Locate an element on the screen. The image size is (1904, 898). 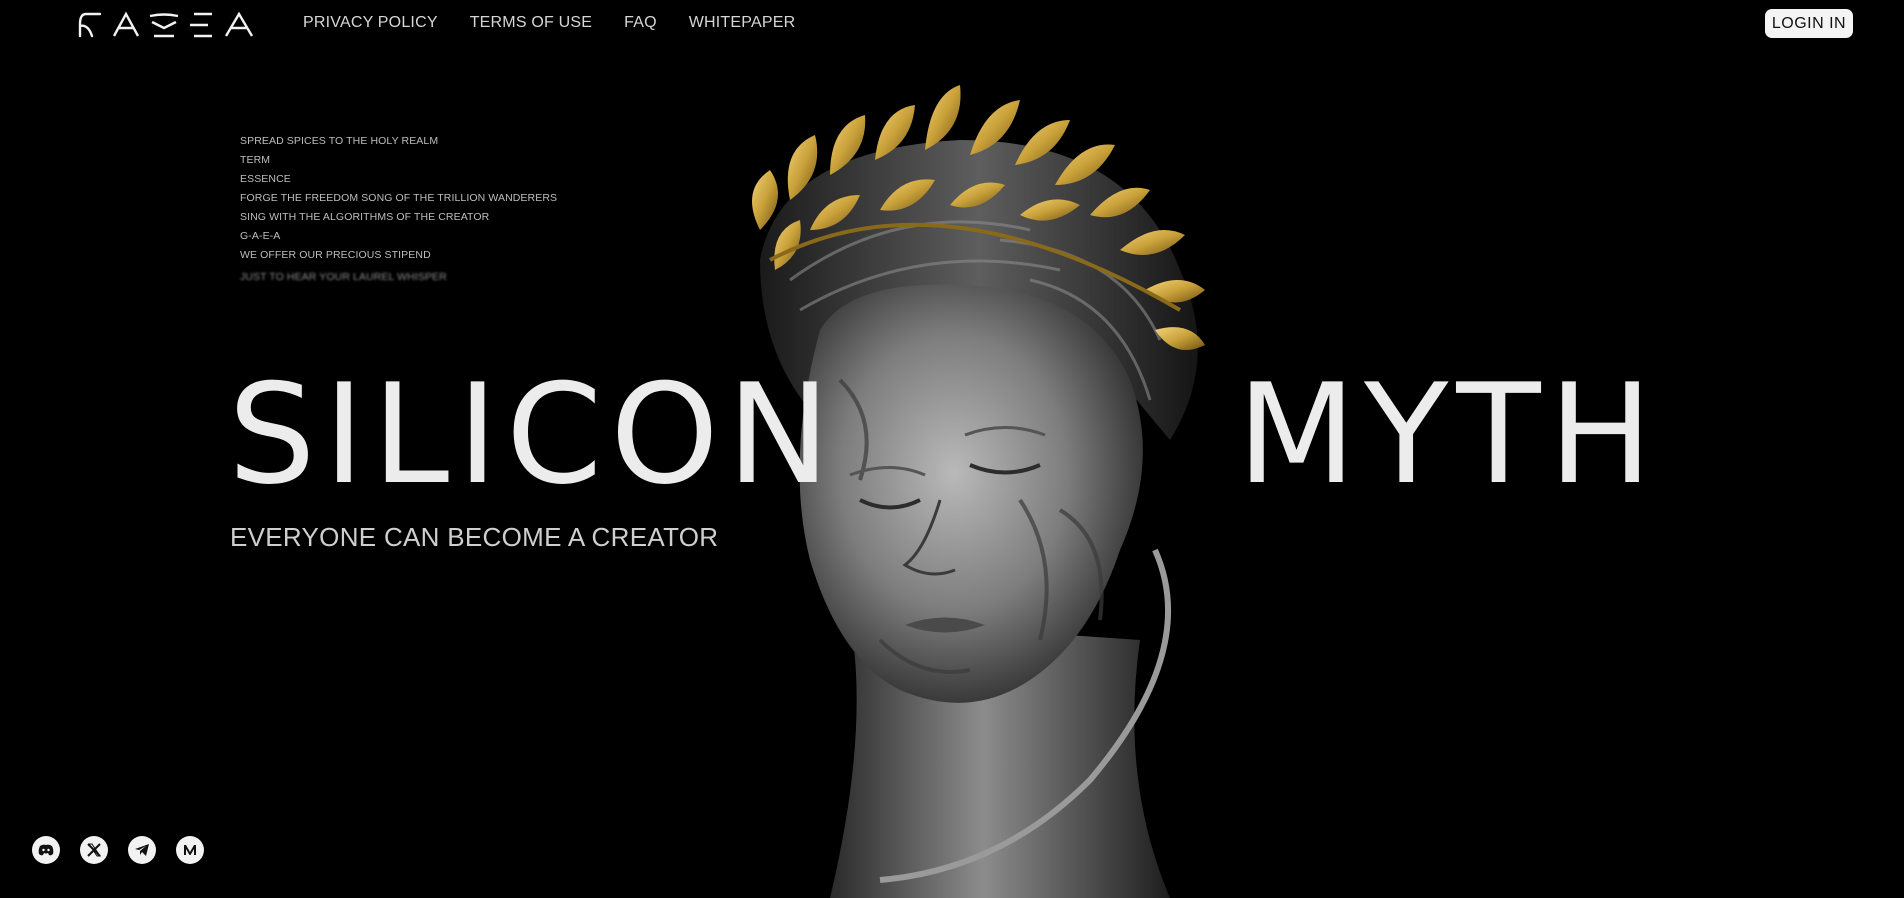
poem-line: G-A-E-A is located at coordinates (260, 236).